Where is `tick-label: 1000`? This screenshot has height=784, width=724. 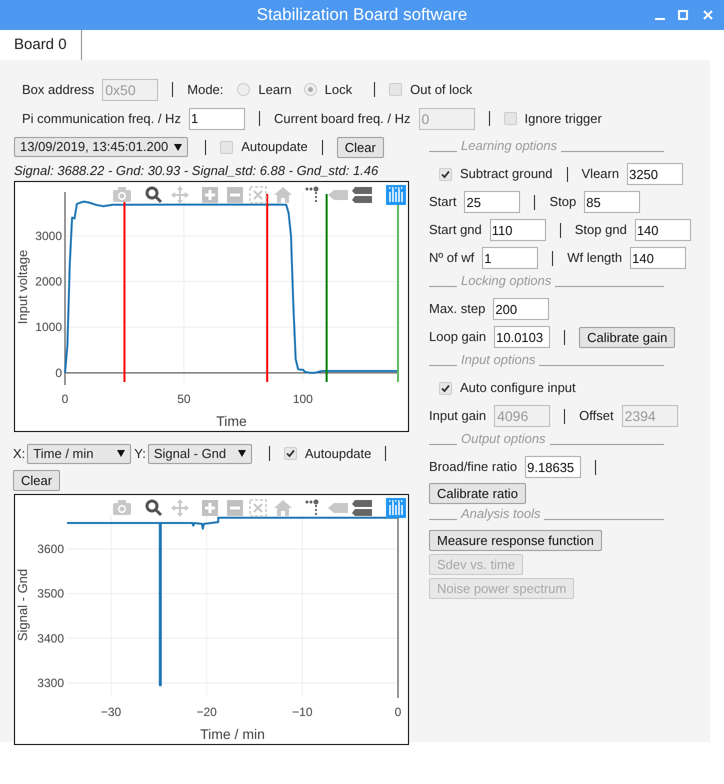 tick-label: 1000 is located at coordinates (48, 327).